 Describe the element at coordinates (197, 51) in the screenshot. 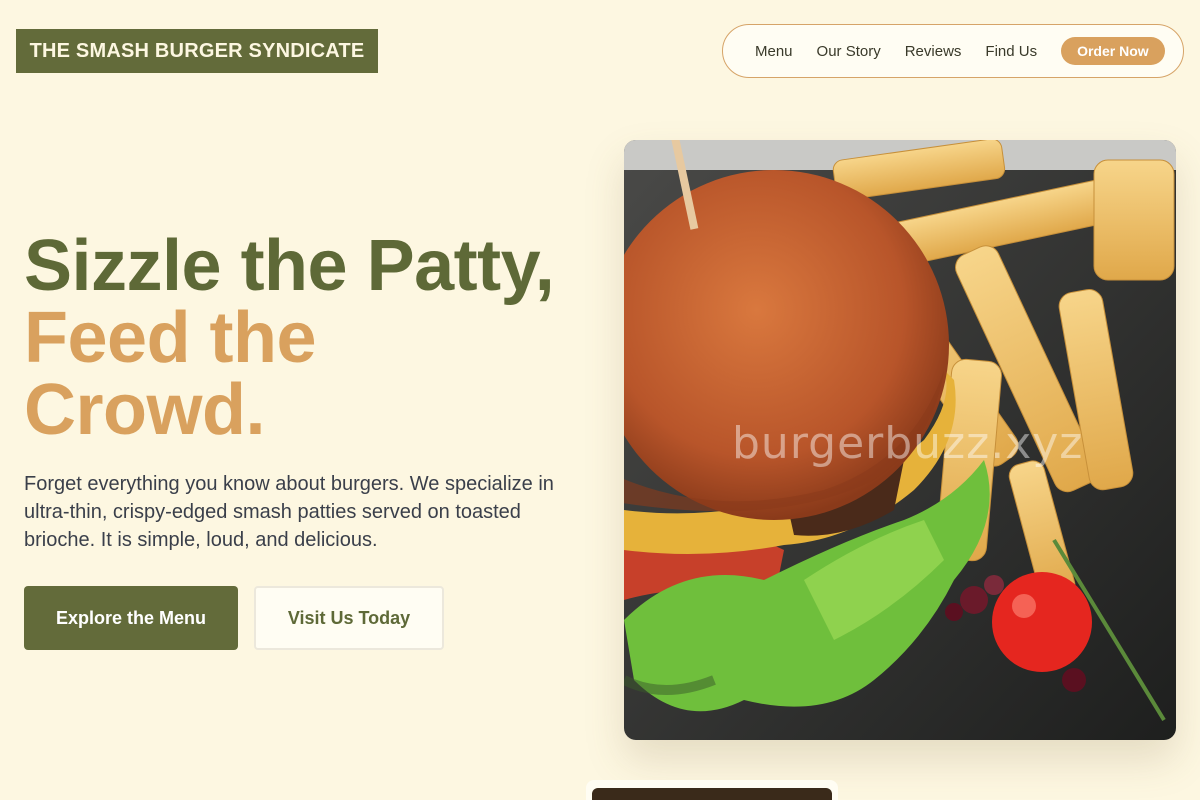

I see `brand-logo: THE SMASH BURGER SYNDICATE` at that location.